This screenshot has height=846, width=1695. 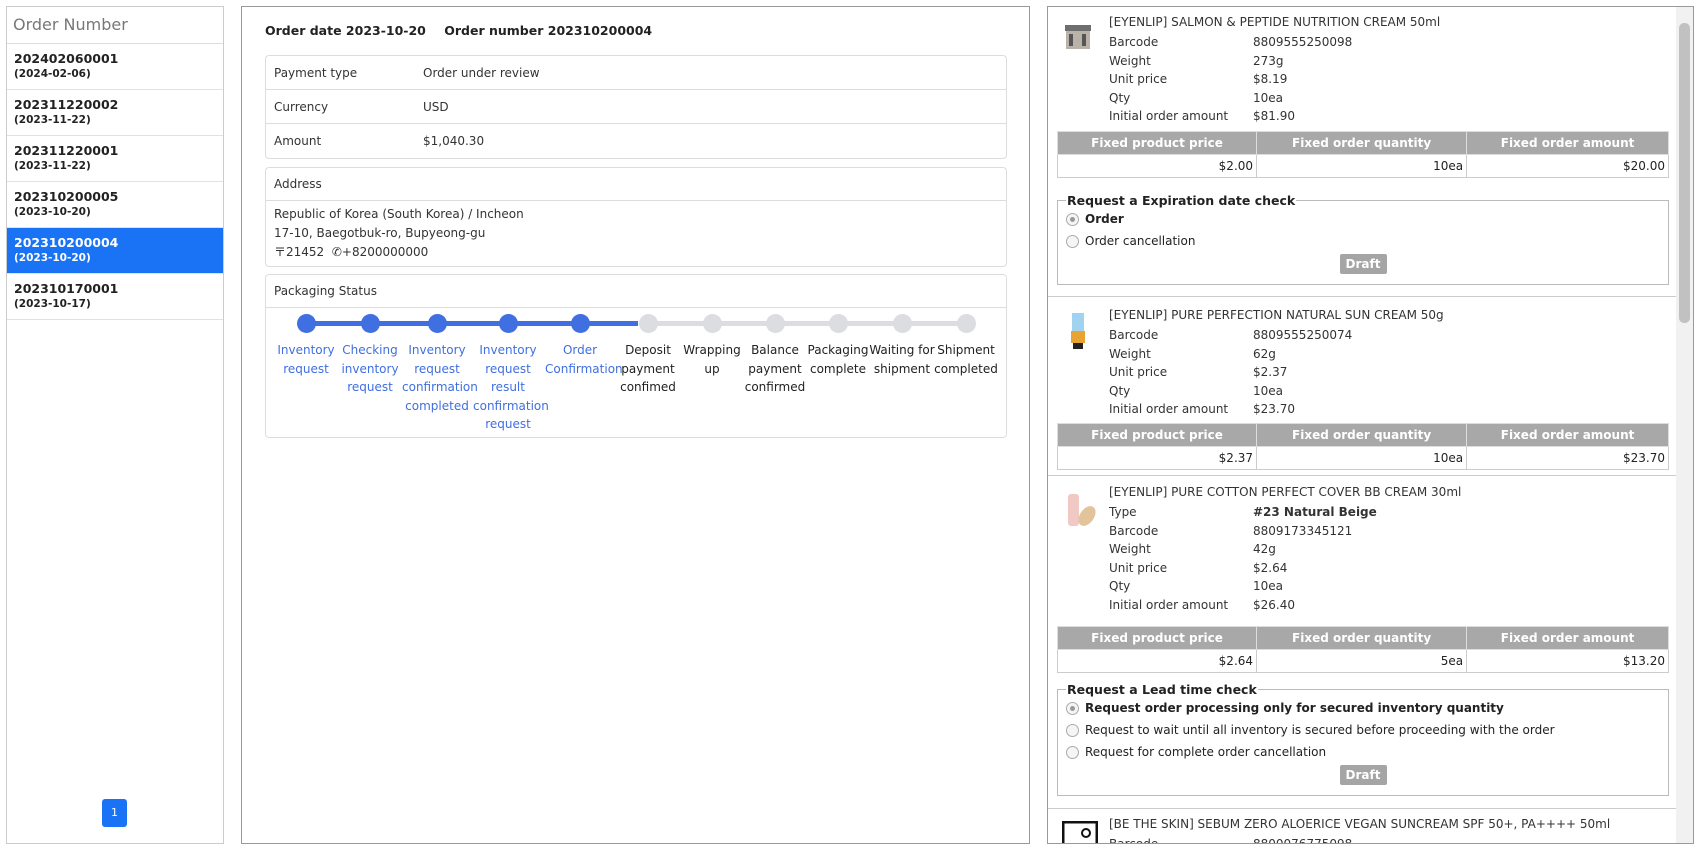 I want to click on currency-value: USD, so click(x=436, y=106).